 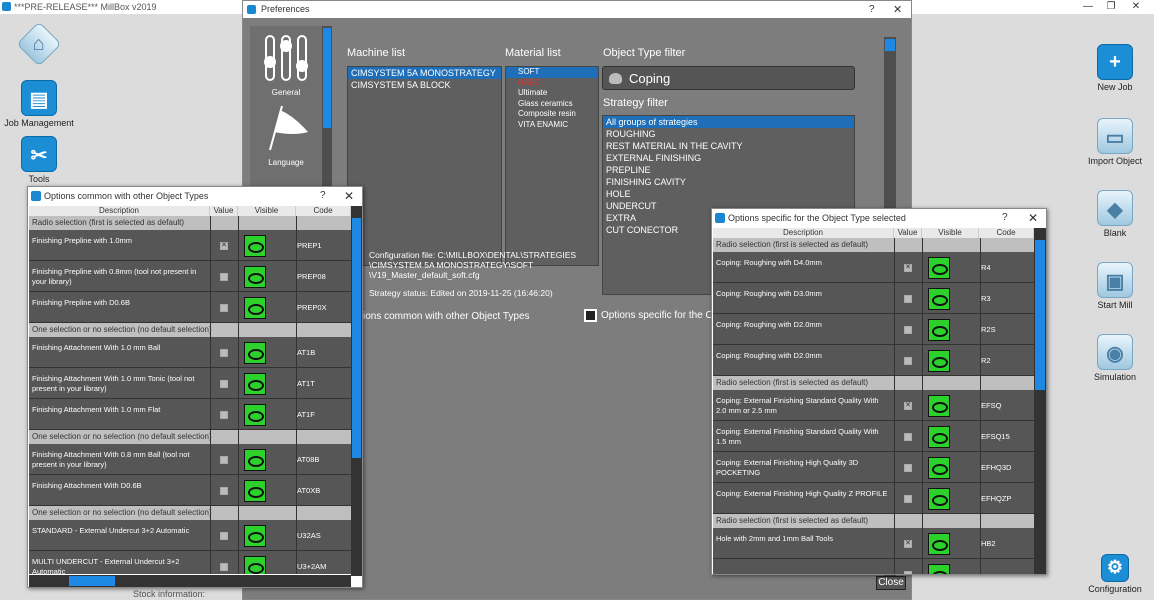 I want to click on strategy-filter-item: HOLE, so click(x=728, y=194).